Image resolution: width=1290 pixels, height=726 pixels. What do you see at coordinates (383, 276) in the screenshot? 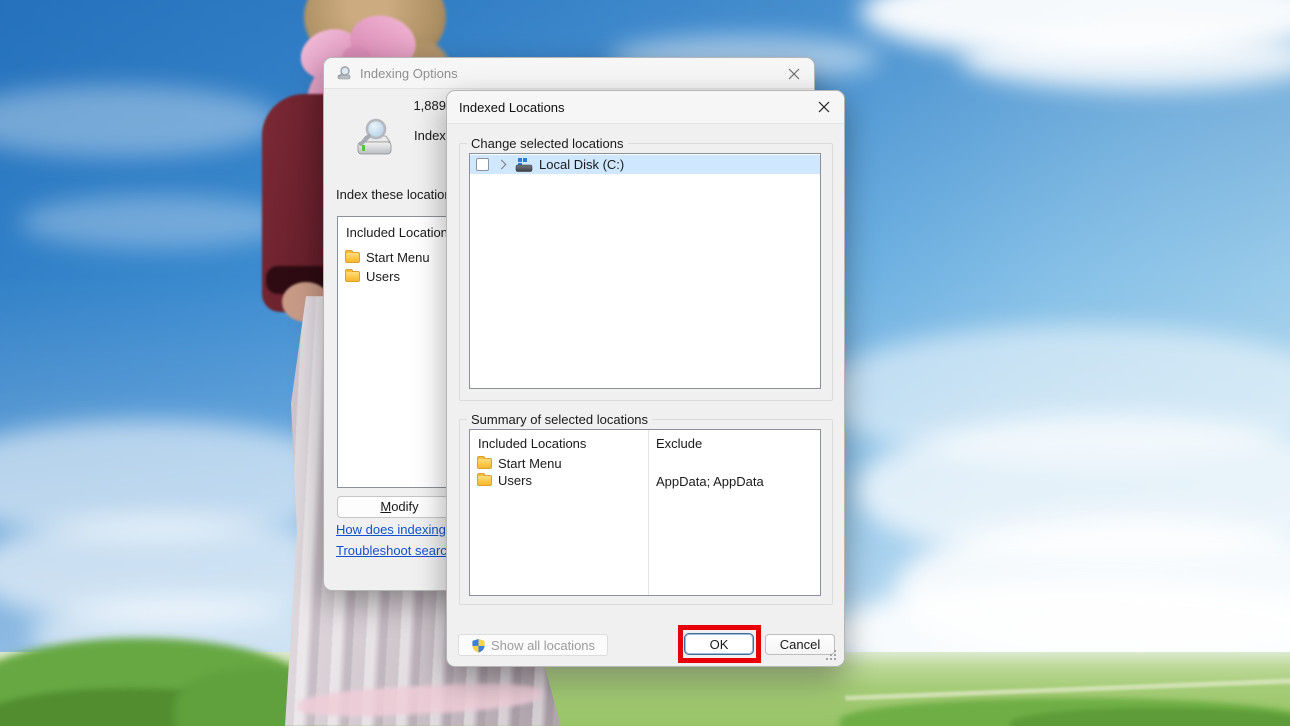
I see `list-item-label: Users` at bounding box center [383, 276].